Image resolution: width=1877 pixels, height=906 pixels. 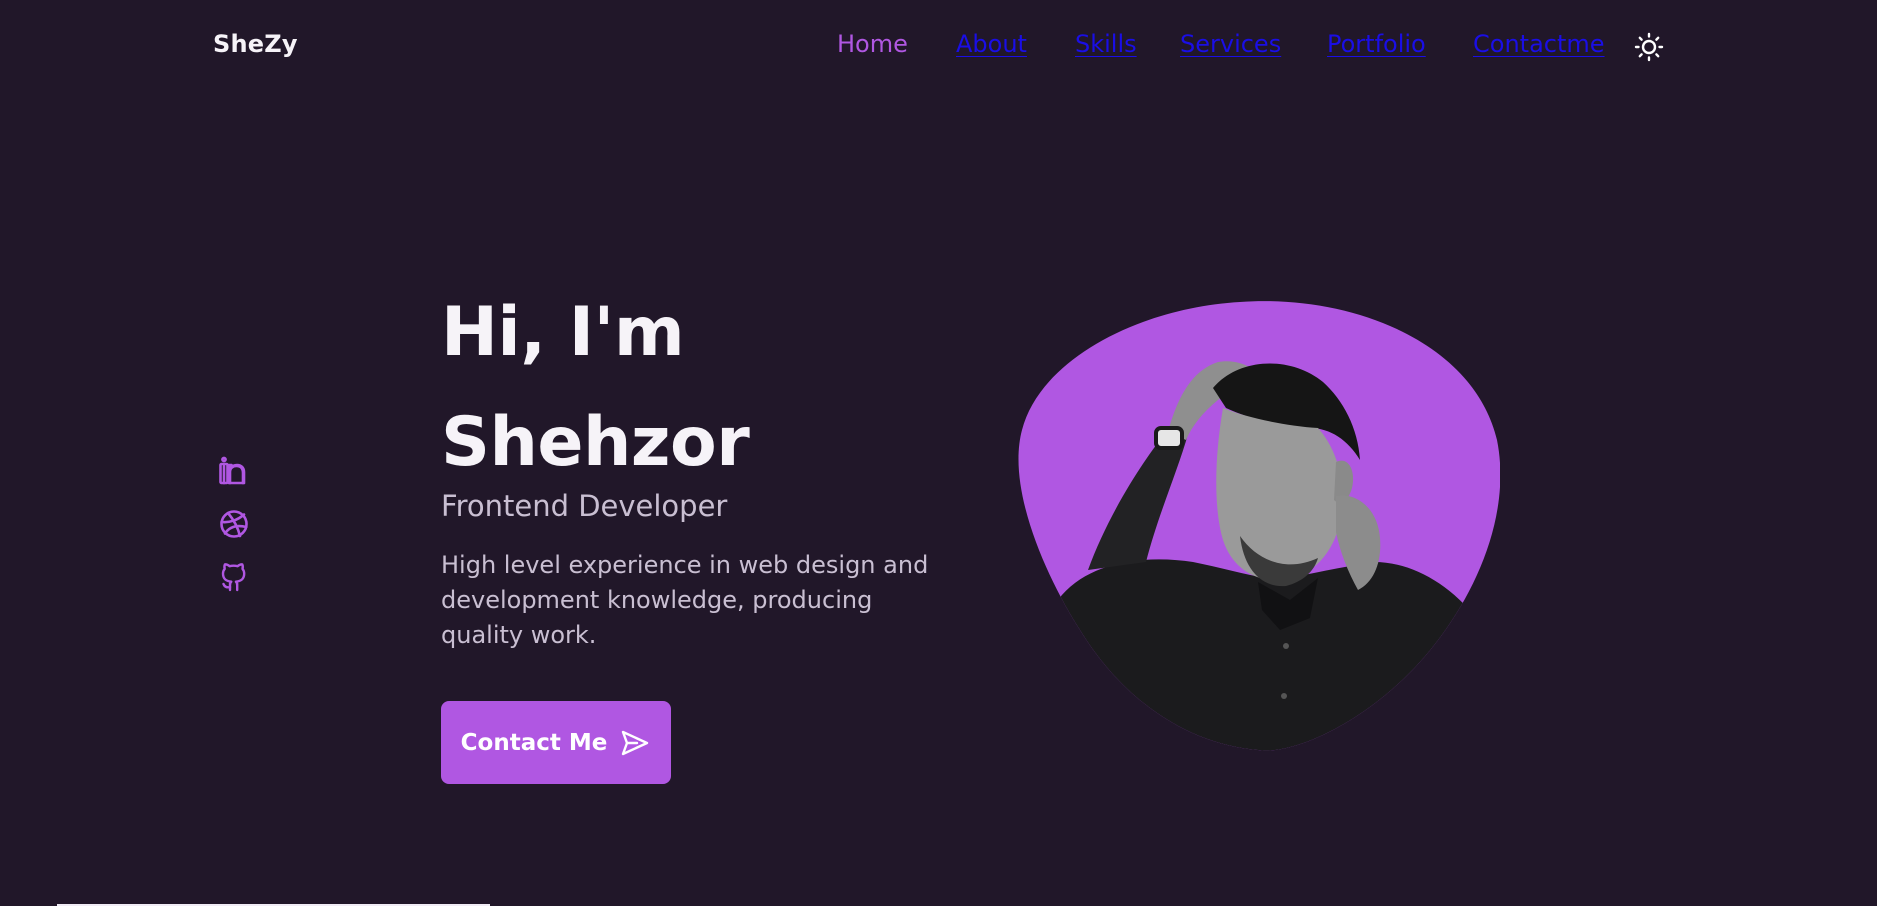 I want to click on nav-link-home: Home, so click(x=872, y=44).